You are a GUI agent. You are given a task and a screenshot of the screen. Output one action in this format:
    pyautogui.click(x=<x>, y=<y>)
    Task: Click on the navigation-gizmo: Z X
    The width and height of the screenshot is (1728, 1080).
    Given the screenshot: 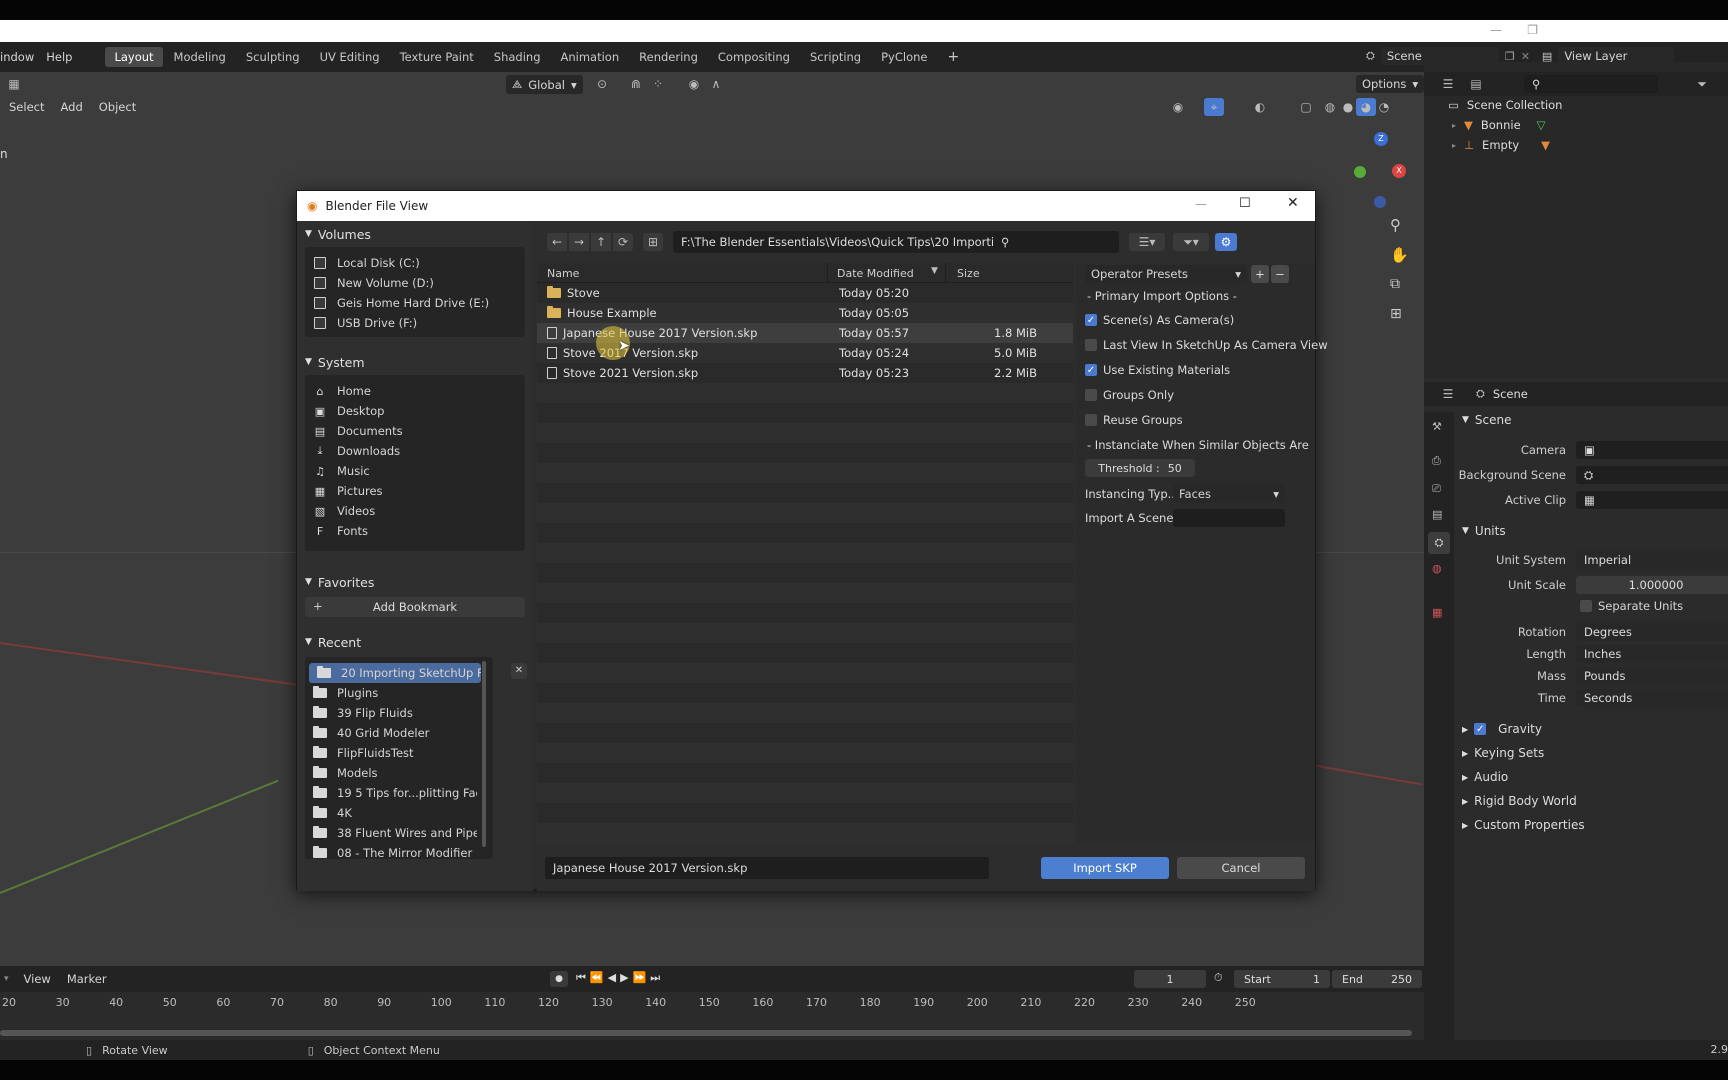 What is the action you would take?
    pyautogui.click(x=1374, y=170)
    